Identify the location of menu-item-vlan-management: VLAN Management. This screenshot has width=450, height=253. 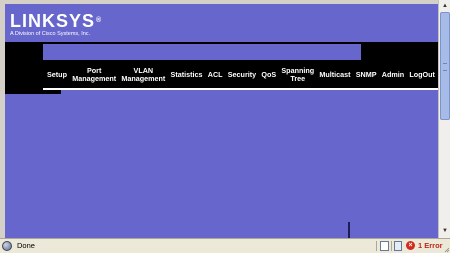
(143, 75).